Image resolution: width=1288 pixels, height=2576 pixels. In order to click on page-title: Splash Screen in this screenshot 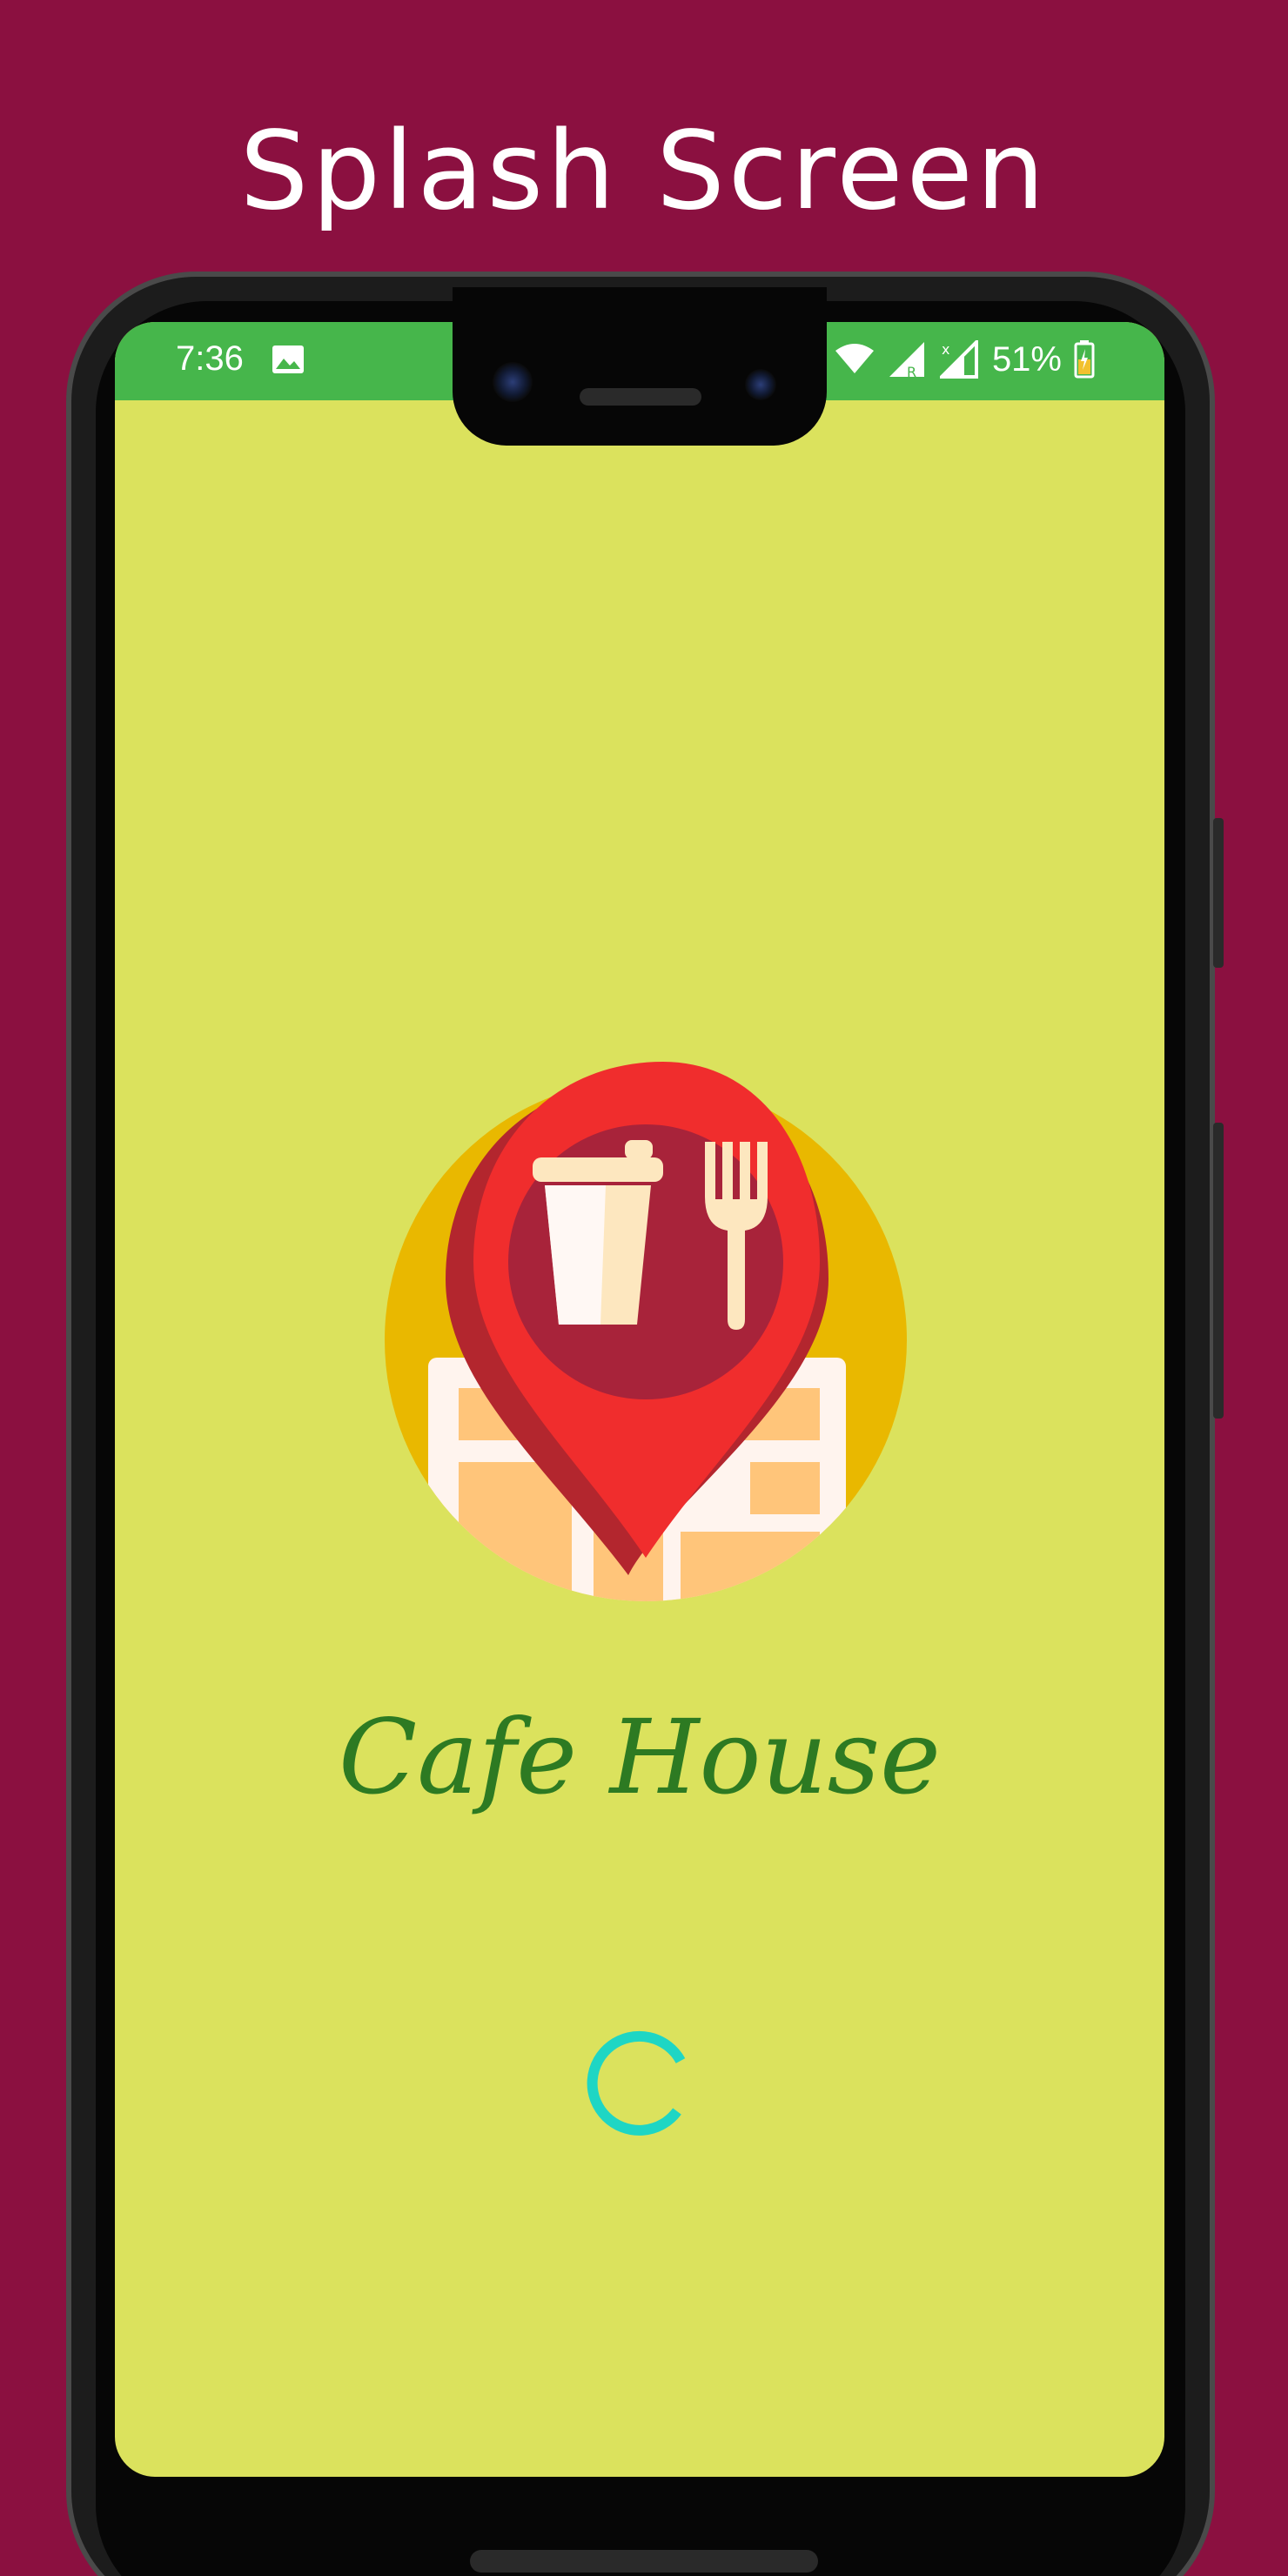, I will do `click(644, 171)`.